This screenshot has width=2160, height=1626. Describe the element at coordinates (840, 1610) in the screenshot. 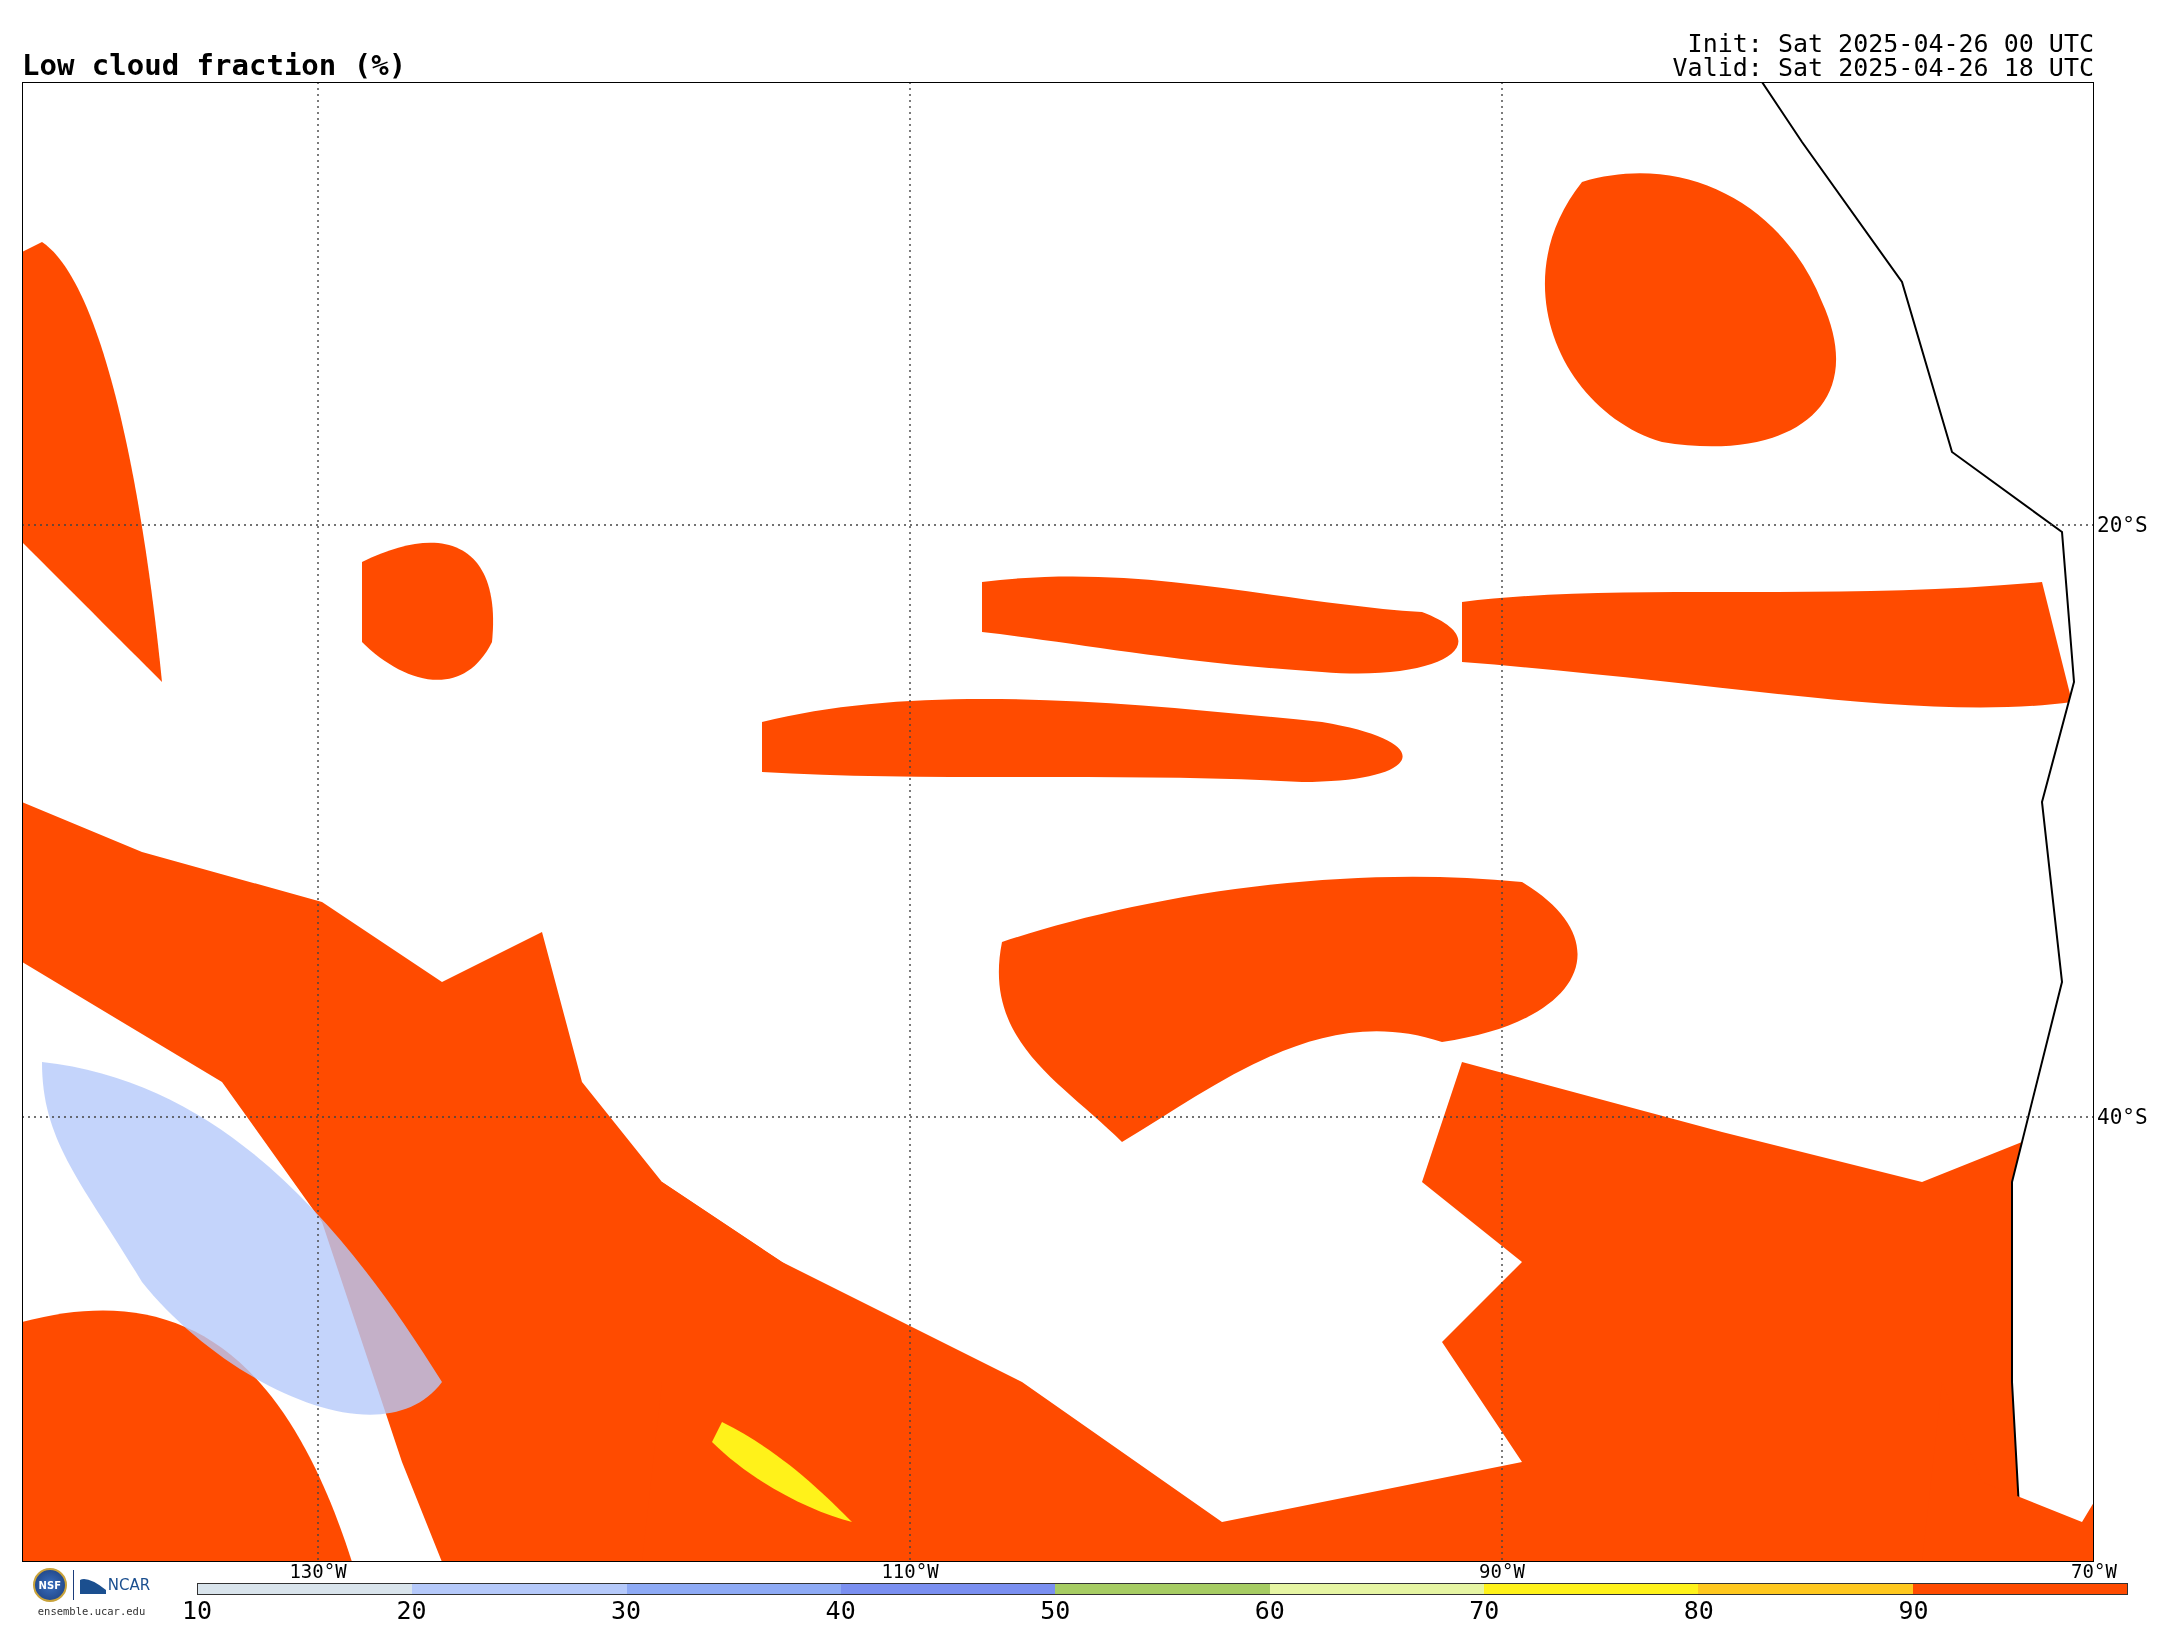

I see `colorbar-tick-label: 40` at that location.